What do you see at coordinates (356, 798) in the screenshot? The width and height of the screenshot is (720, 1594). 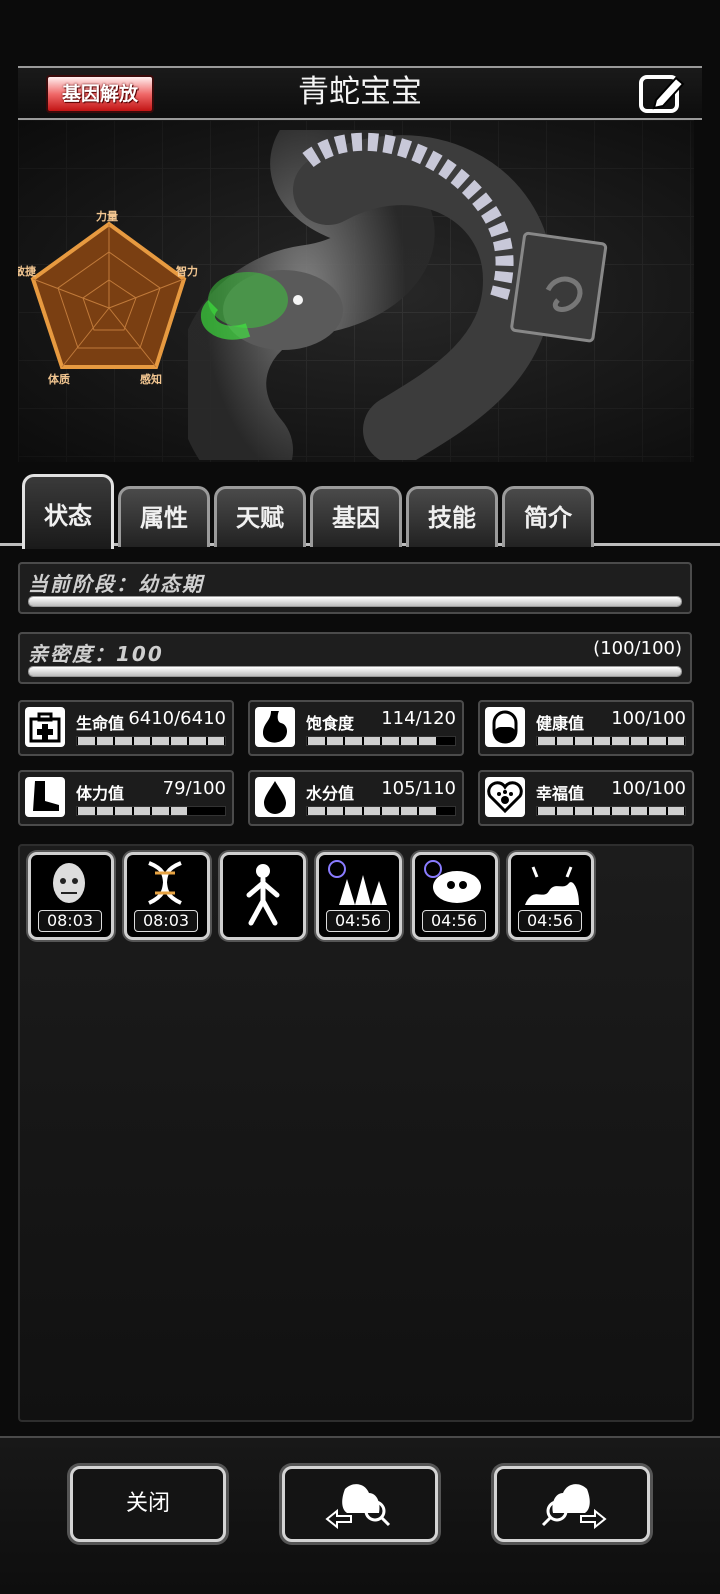 I see `stat-hydration: 水分值 105/110` at bounding box center [356, 798].